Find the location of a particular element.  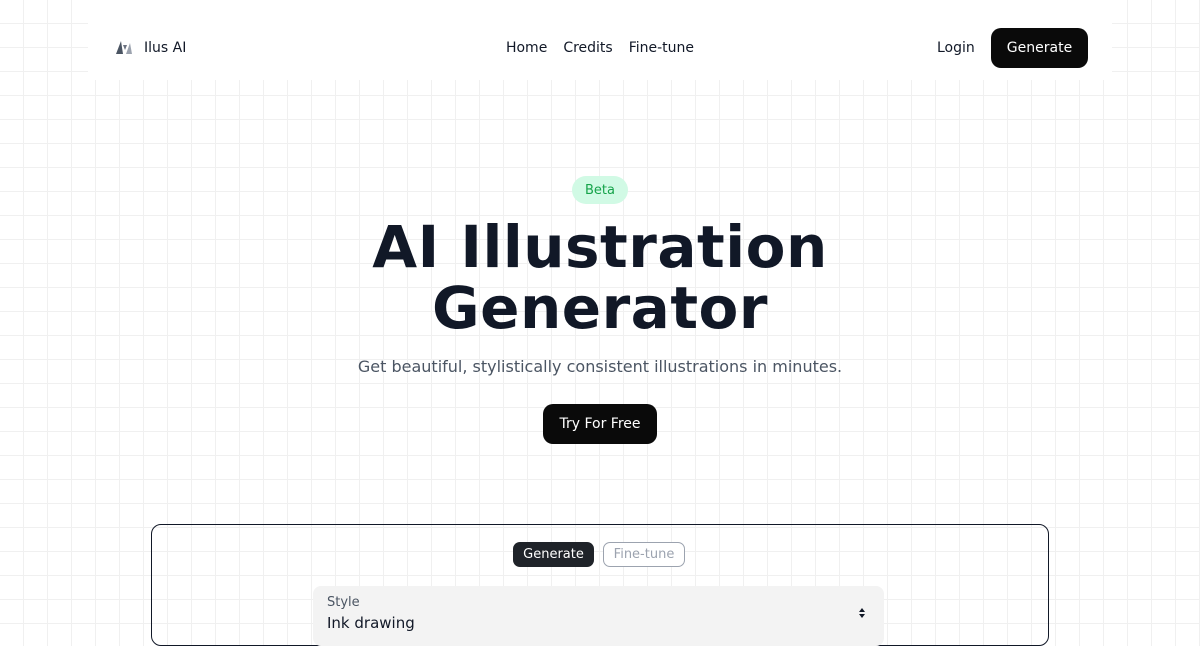

nav-home: Home is located at coordinates (526, 48).